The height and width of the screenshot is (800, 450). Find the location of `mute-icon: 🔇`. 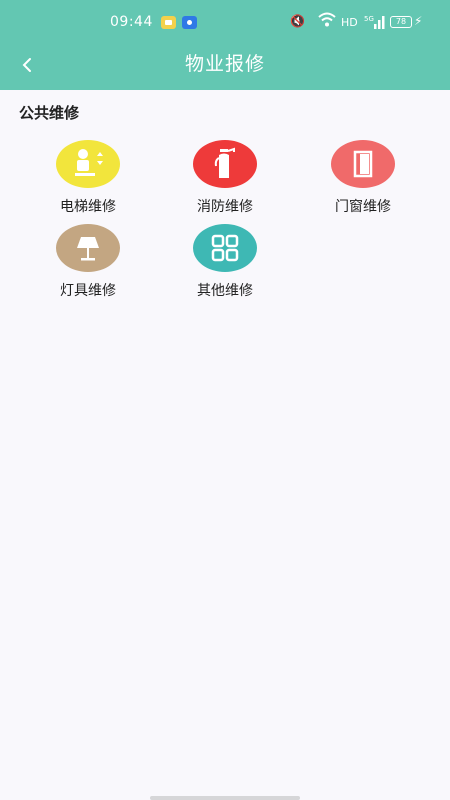

mute-icon: 🔇 is located at coordinates (297, 21).